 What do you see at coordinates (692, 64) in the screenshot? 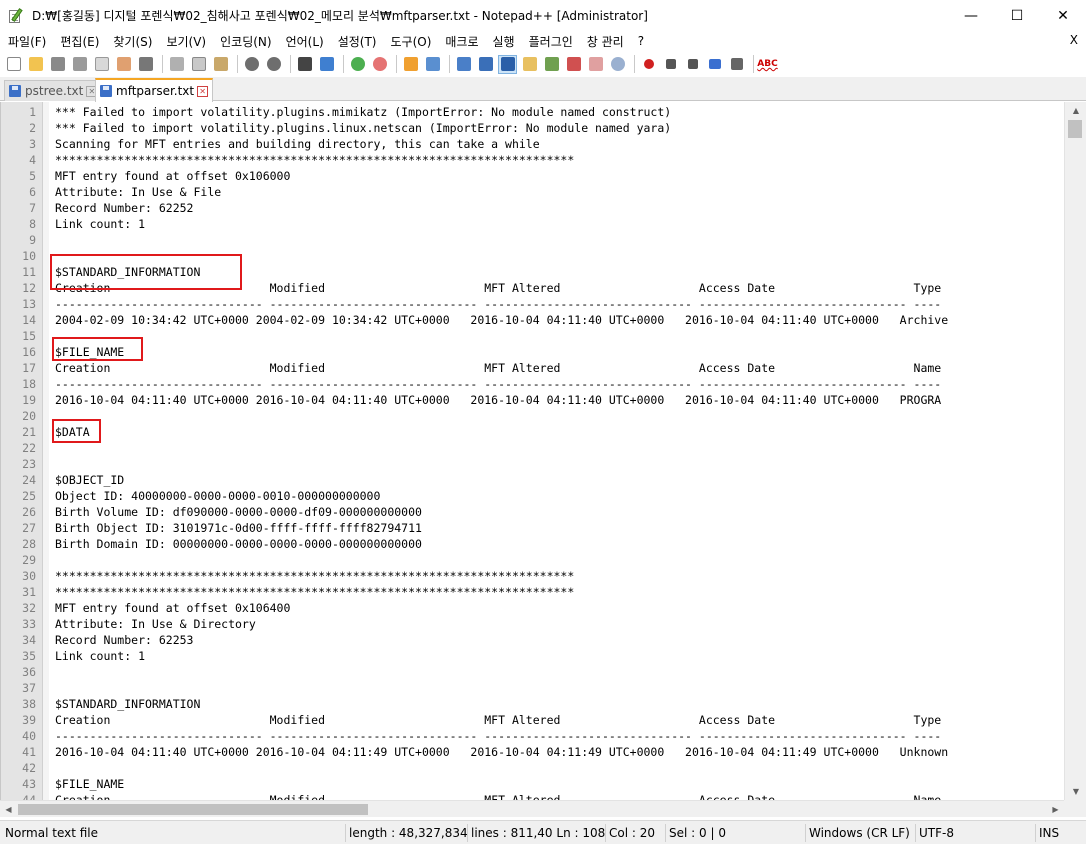
I see `play-macro-icon` at bounding box center [692, 64].